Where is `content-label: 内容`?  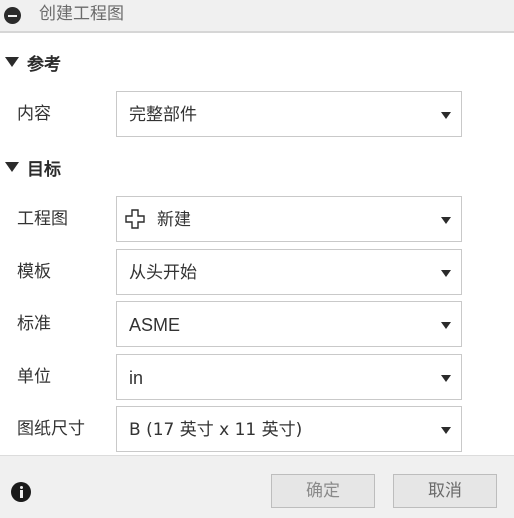 content-label: 内容 is located at coordinates (34, 114).